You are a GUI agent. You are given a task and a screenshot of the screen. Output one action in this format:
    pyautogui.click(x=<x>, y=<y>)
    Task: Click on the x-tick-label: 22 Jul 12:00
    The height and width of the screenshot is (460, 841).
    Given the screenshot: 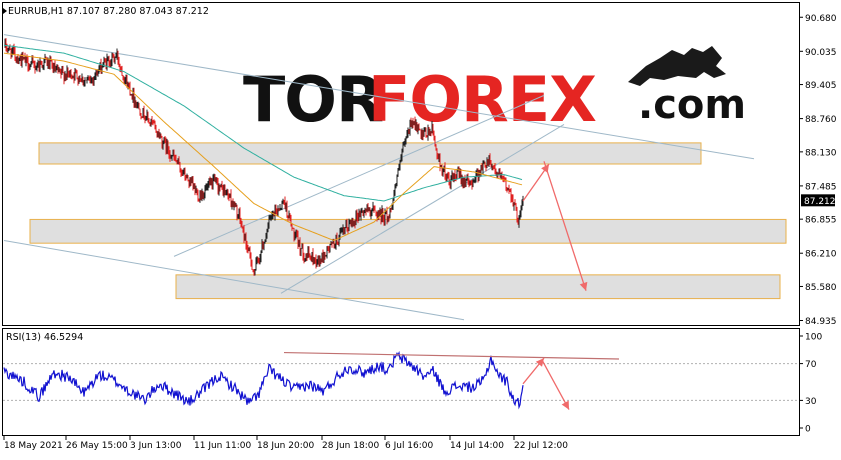 What is the action you would take?
    pyautogui.click(x=541, y=446)
    